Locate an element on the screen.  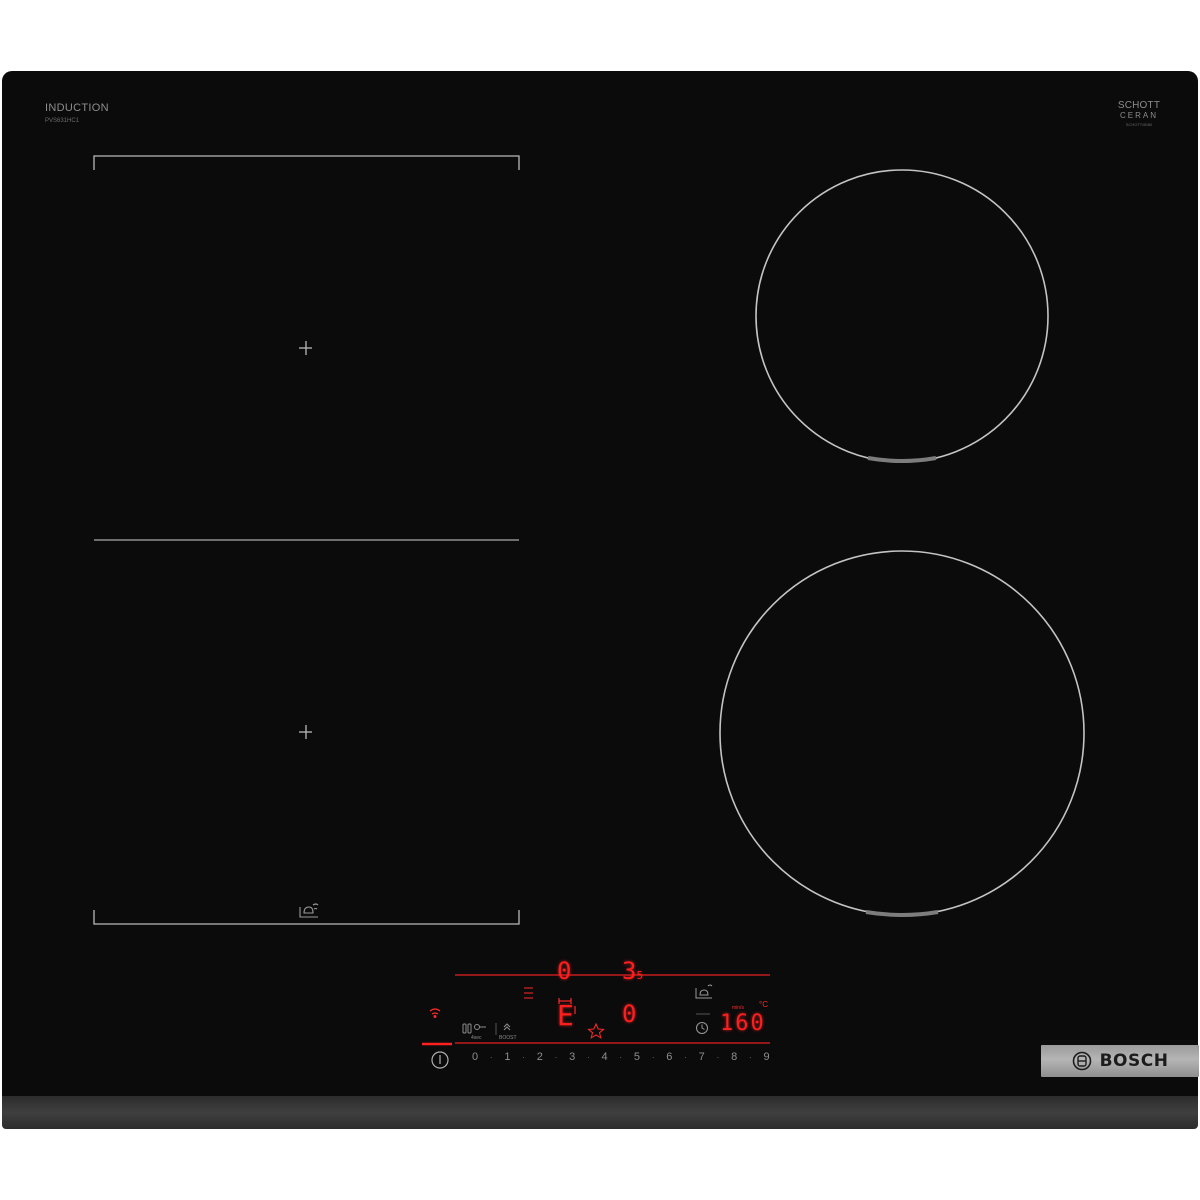
power-level-2: 2 is located at coordinates (540, 1057).